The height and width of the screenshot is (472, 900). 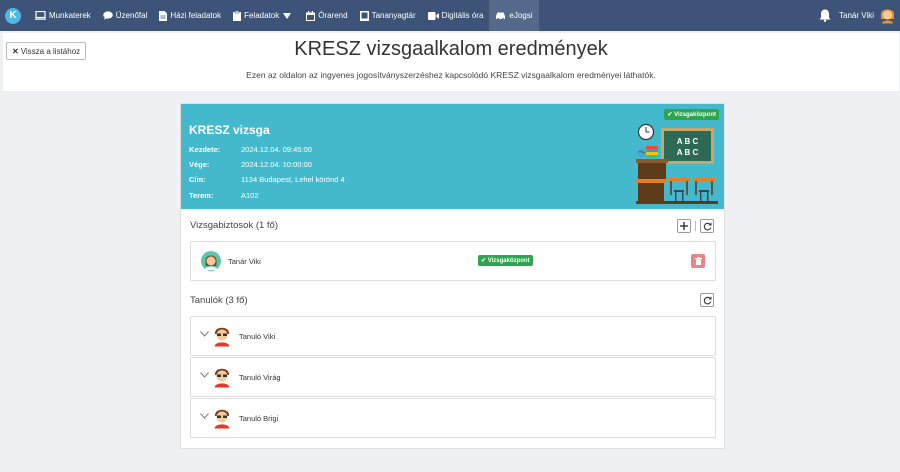 I want to click on nav-item-feladatok: Feladatok, so click(x=263, y=15).